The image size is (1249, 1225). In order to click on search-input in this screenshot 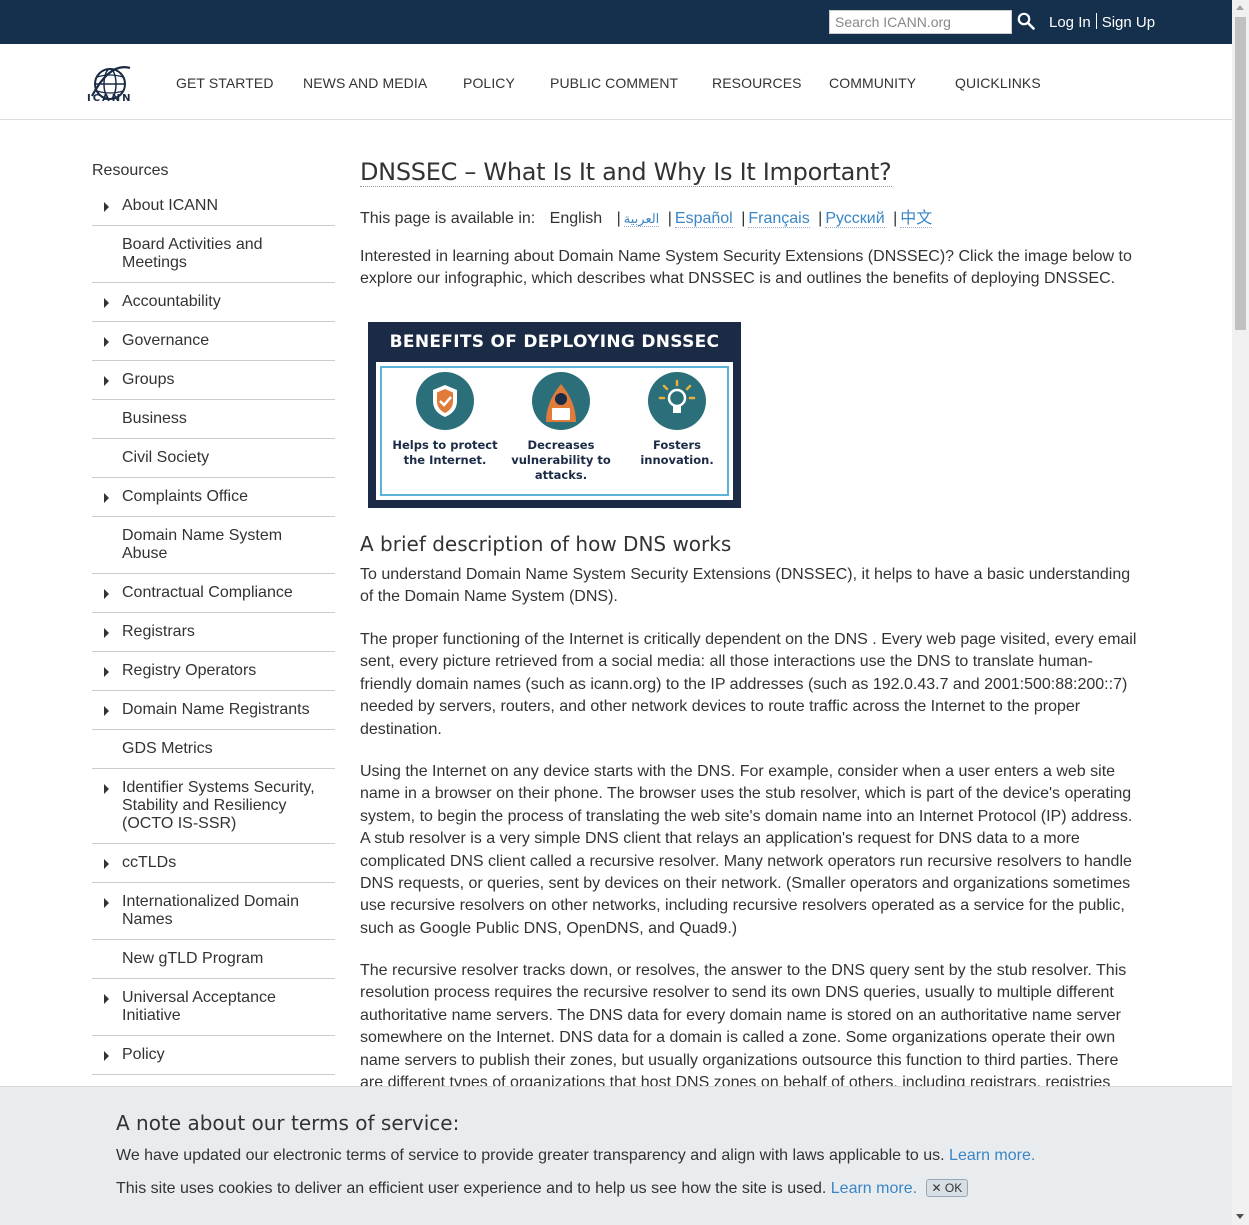, I will do `click(920, 22)`.